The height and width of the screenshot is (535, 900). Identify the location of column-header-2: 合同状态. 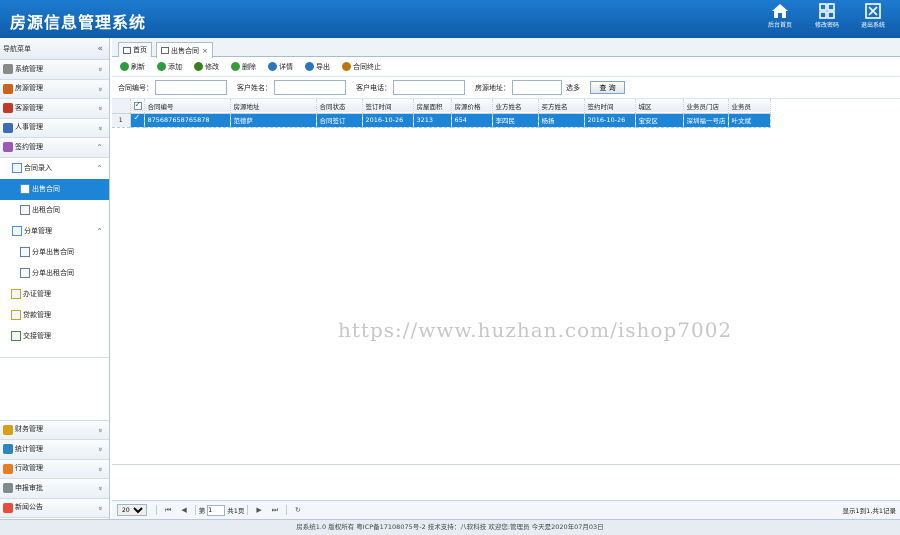
(339, 106).